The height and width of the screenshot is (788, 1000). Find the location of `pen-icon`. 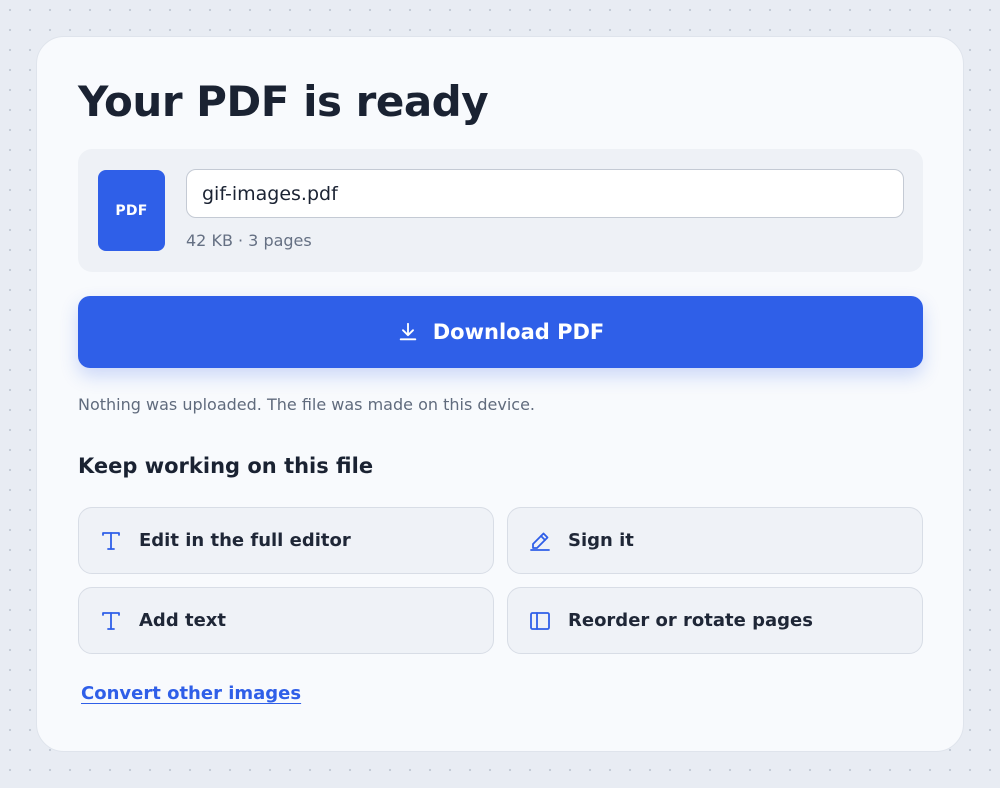

pen-icon is located at coordinates (540, 541).